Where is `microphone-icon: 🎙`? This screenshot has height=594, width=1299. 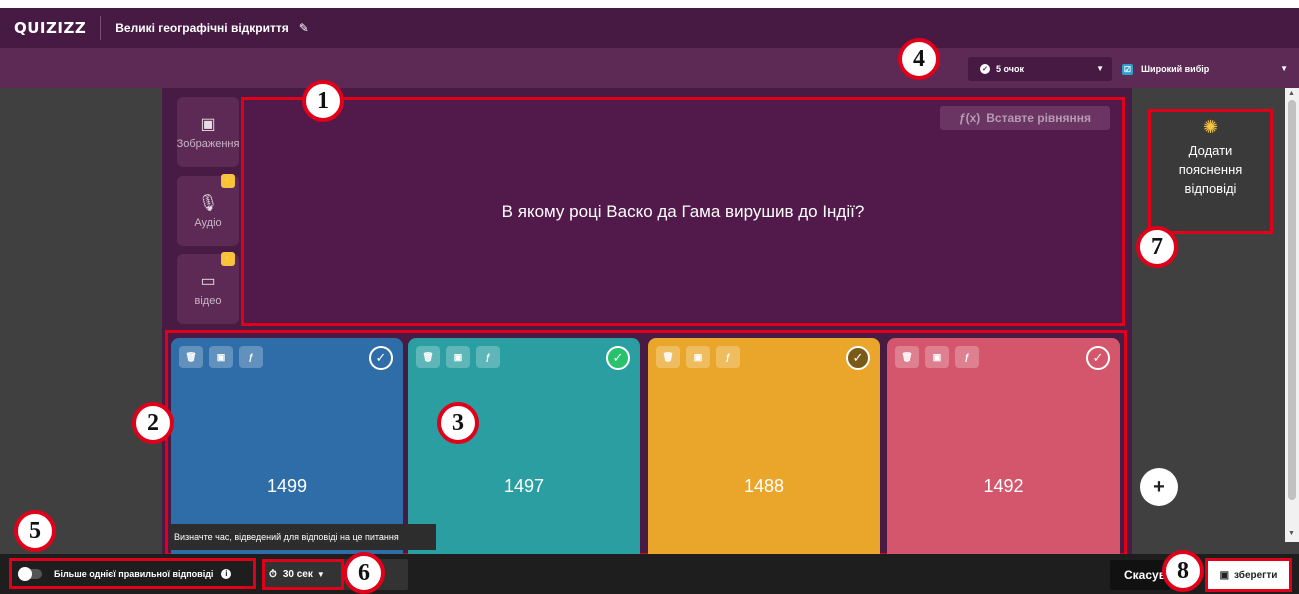
microphone-icon: 🎙 is located at coordinates (208, 203).